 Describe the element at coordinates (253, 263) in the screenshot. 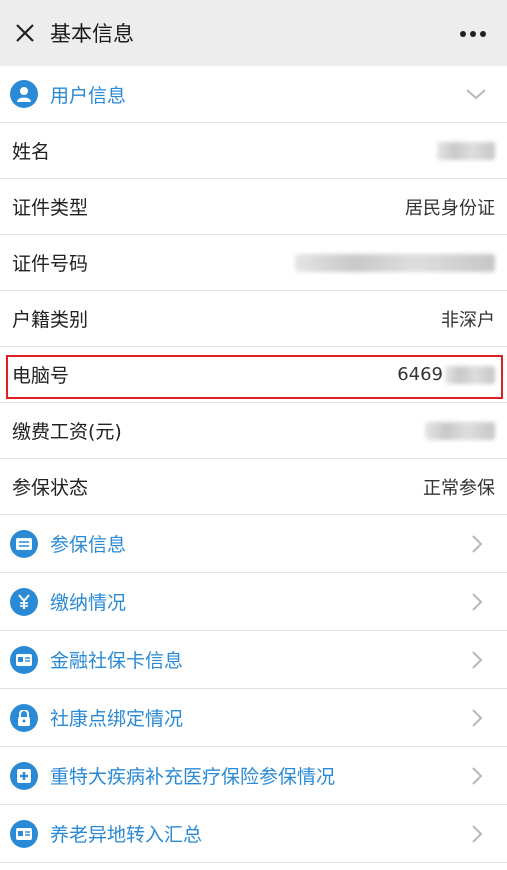

I see `field-row-id-number: 证件号码` at that location.